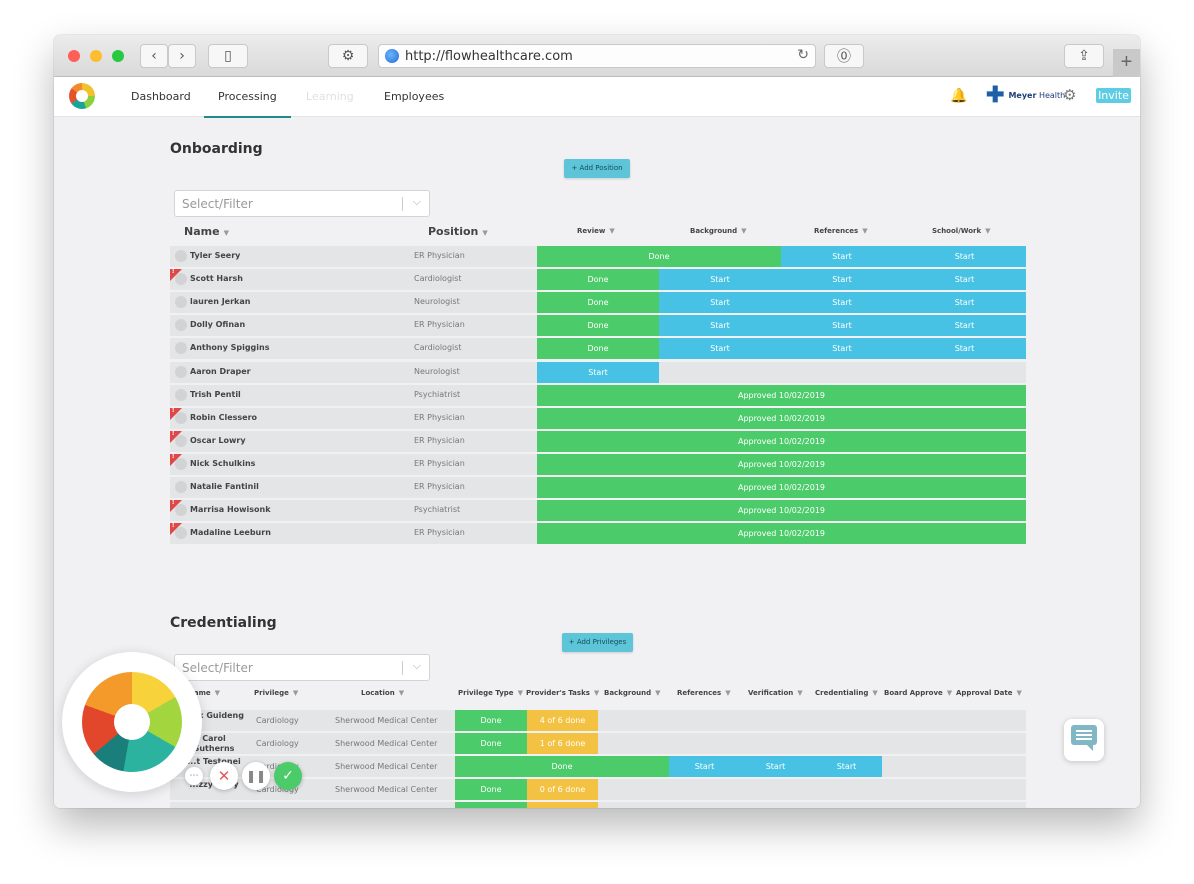  I want to click on header-name: Name ▼, so click(206, 231).